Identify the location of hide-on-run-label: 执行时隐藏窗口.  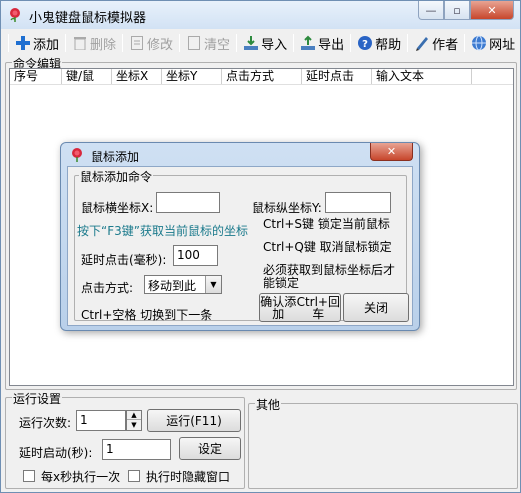
(188, 477).